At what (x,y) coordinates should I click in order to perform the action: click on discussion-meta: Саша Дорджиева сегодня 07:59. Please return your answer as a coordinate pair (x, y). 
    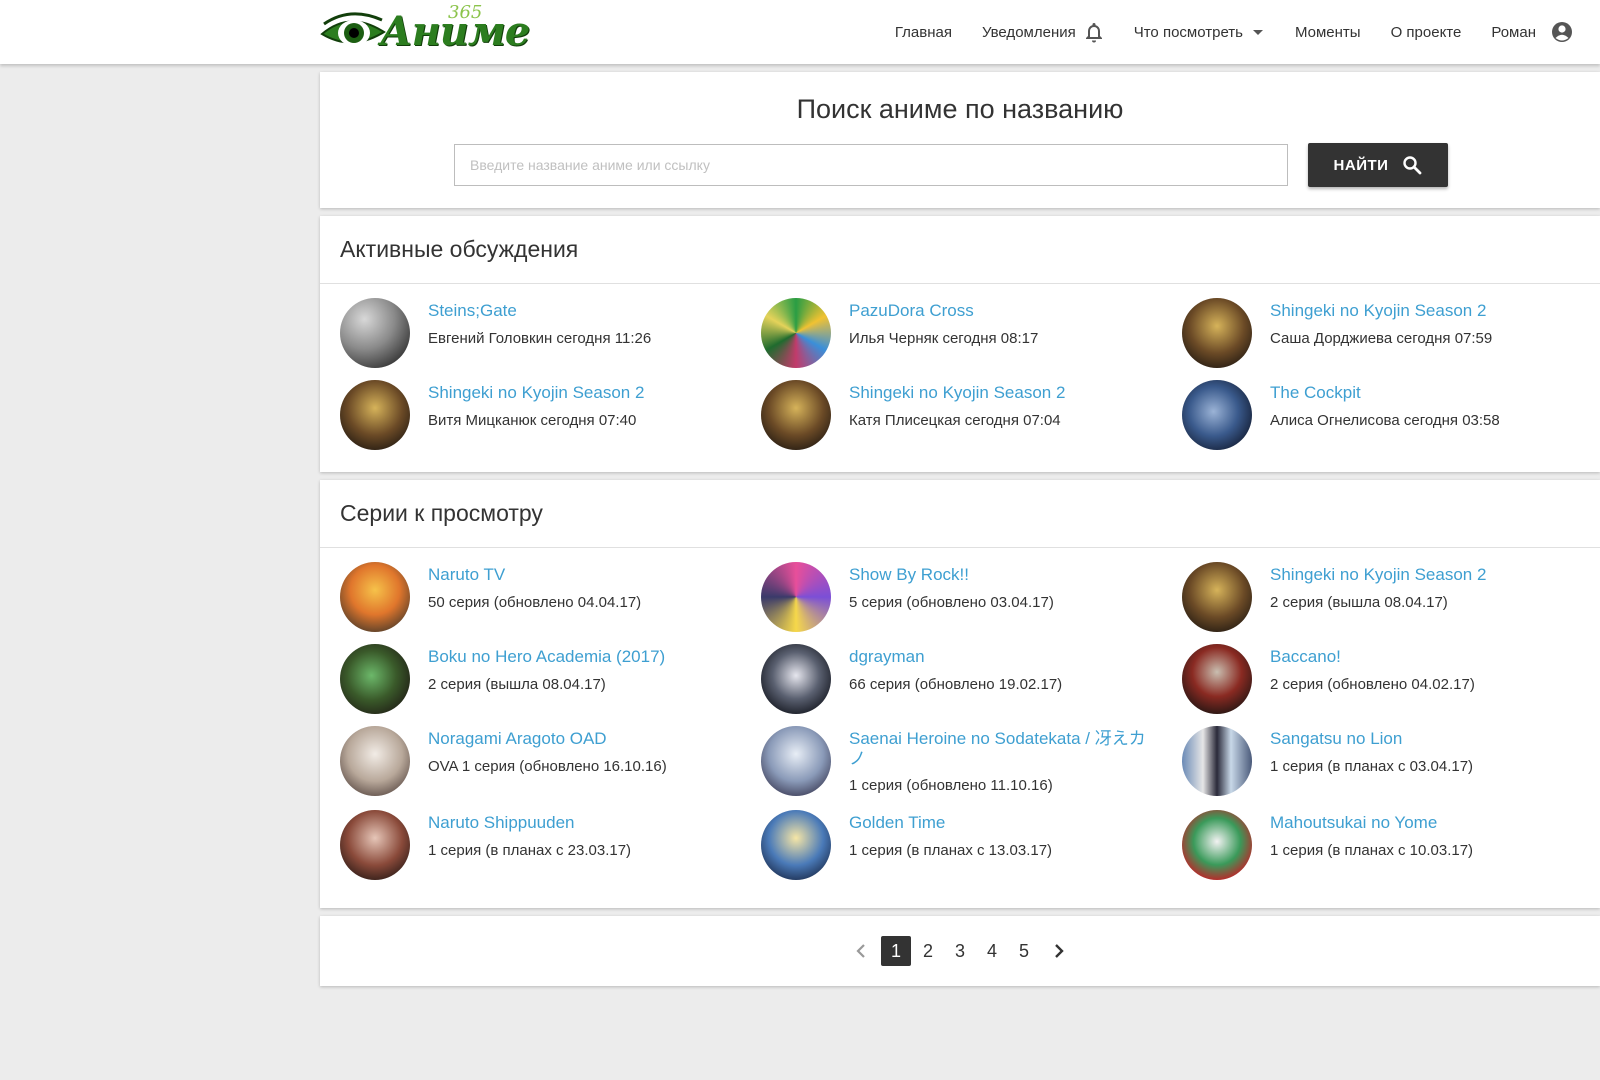
    Looking at the image, I should click on (1381, 338).